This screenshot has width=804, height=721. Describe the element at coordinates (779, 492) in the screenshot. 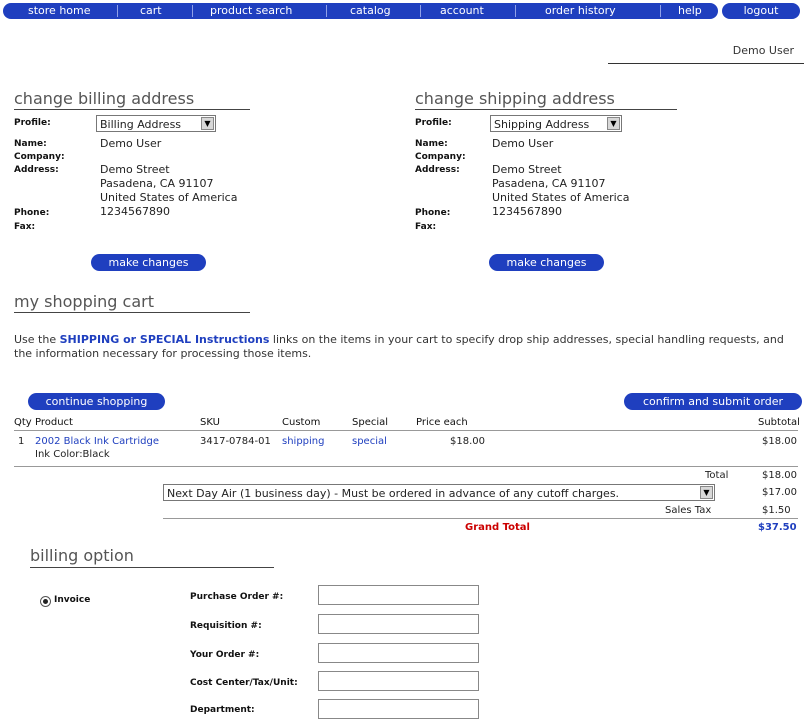

I see `shipping-value: $17.00` at that location.